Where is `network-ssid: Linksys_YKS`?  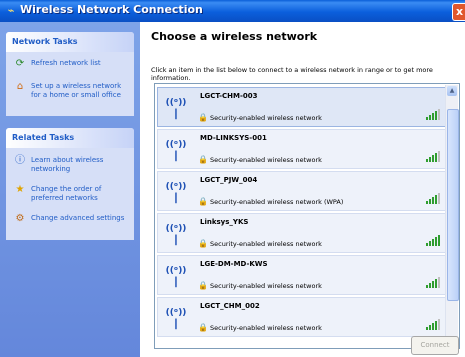
network-ssid: Linksys_YKS is located at coordinates (224, 222).